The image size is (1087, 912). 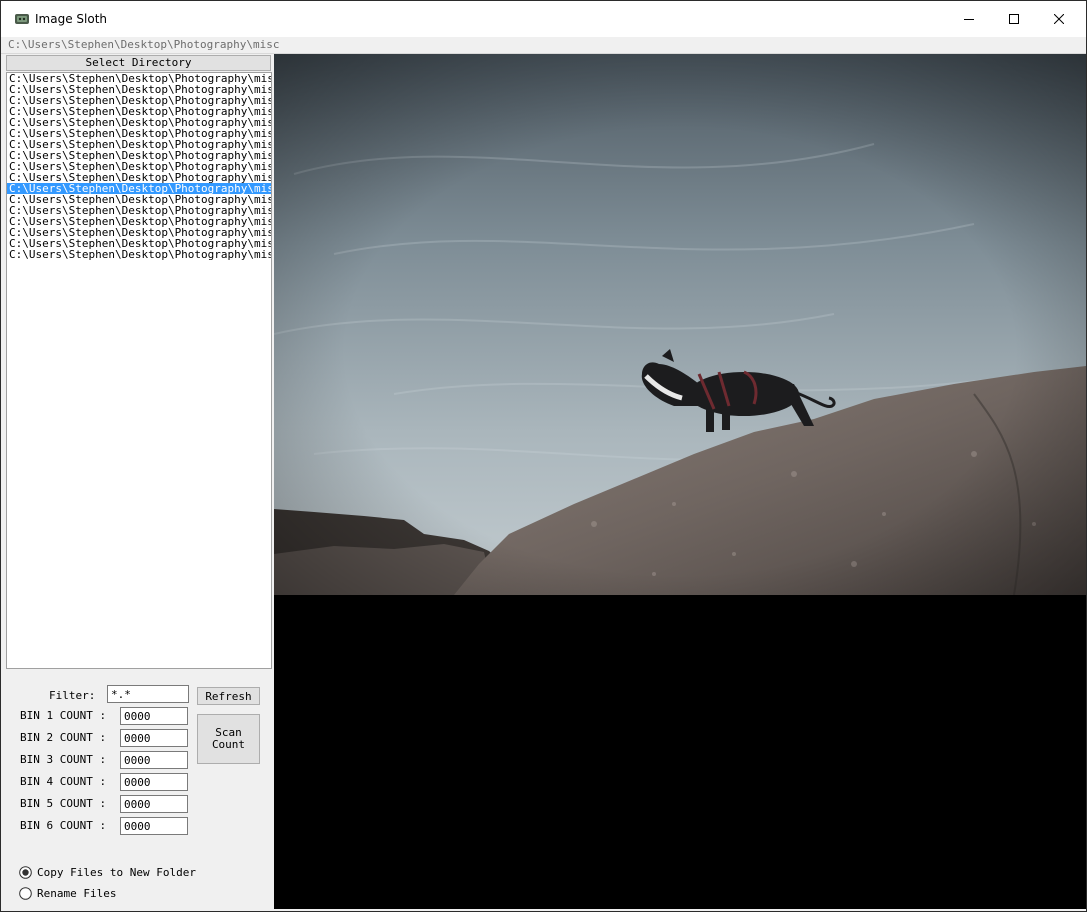 I want to click on filter-label: Filter:, so click(x=72, y=695).